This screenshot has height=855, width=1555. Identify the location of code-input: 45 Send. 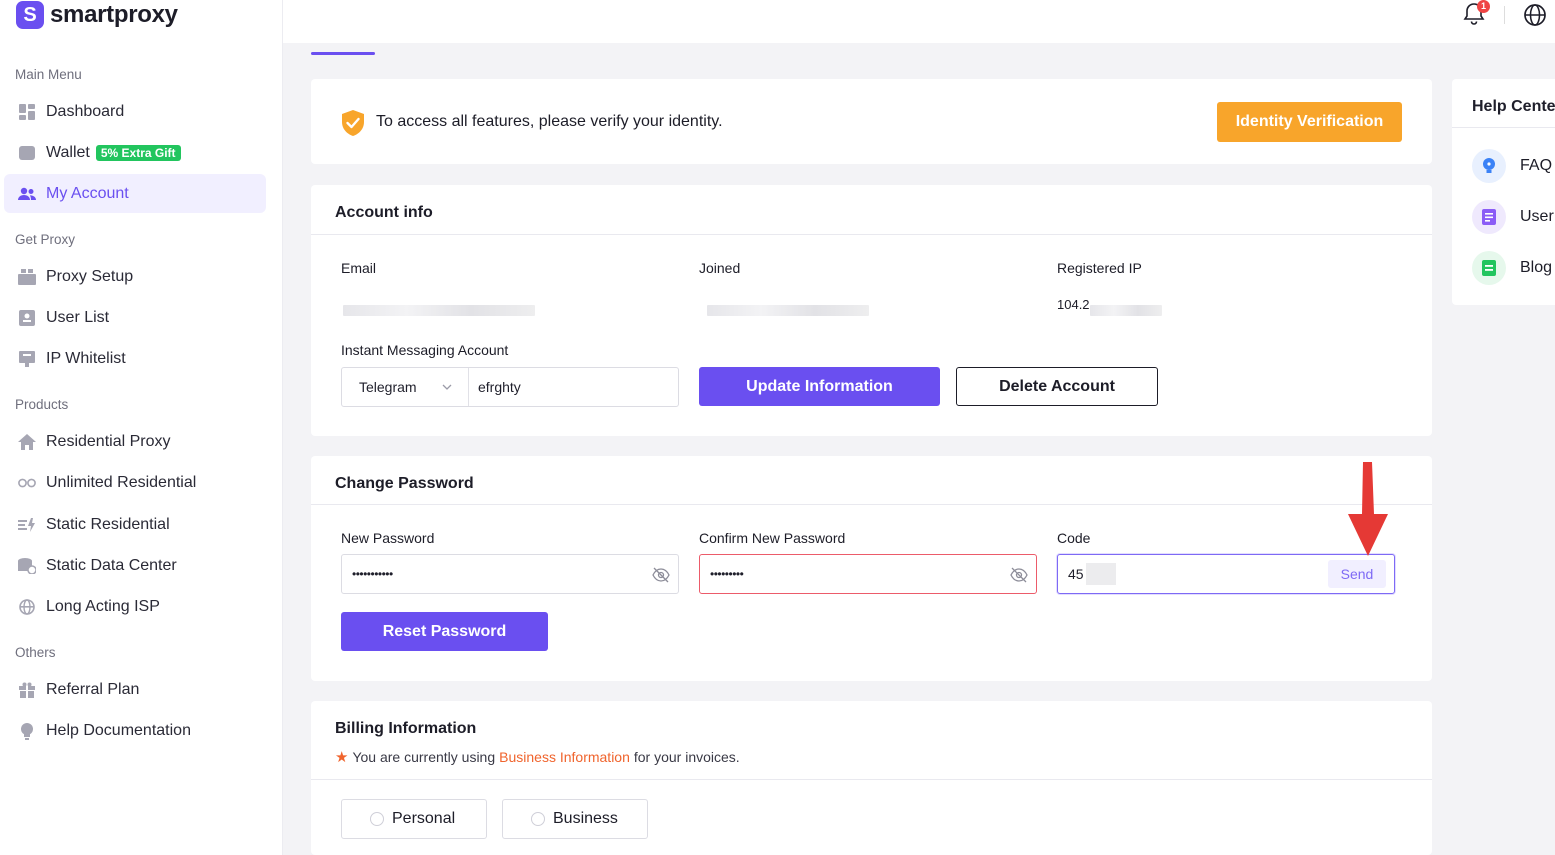
(1226, 574).